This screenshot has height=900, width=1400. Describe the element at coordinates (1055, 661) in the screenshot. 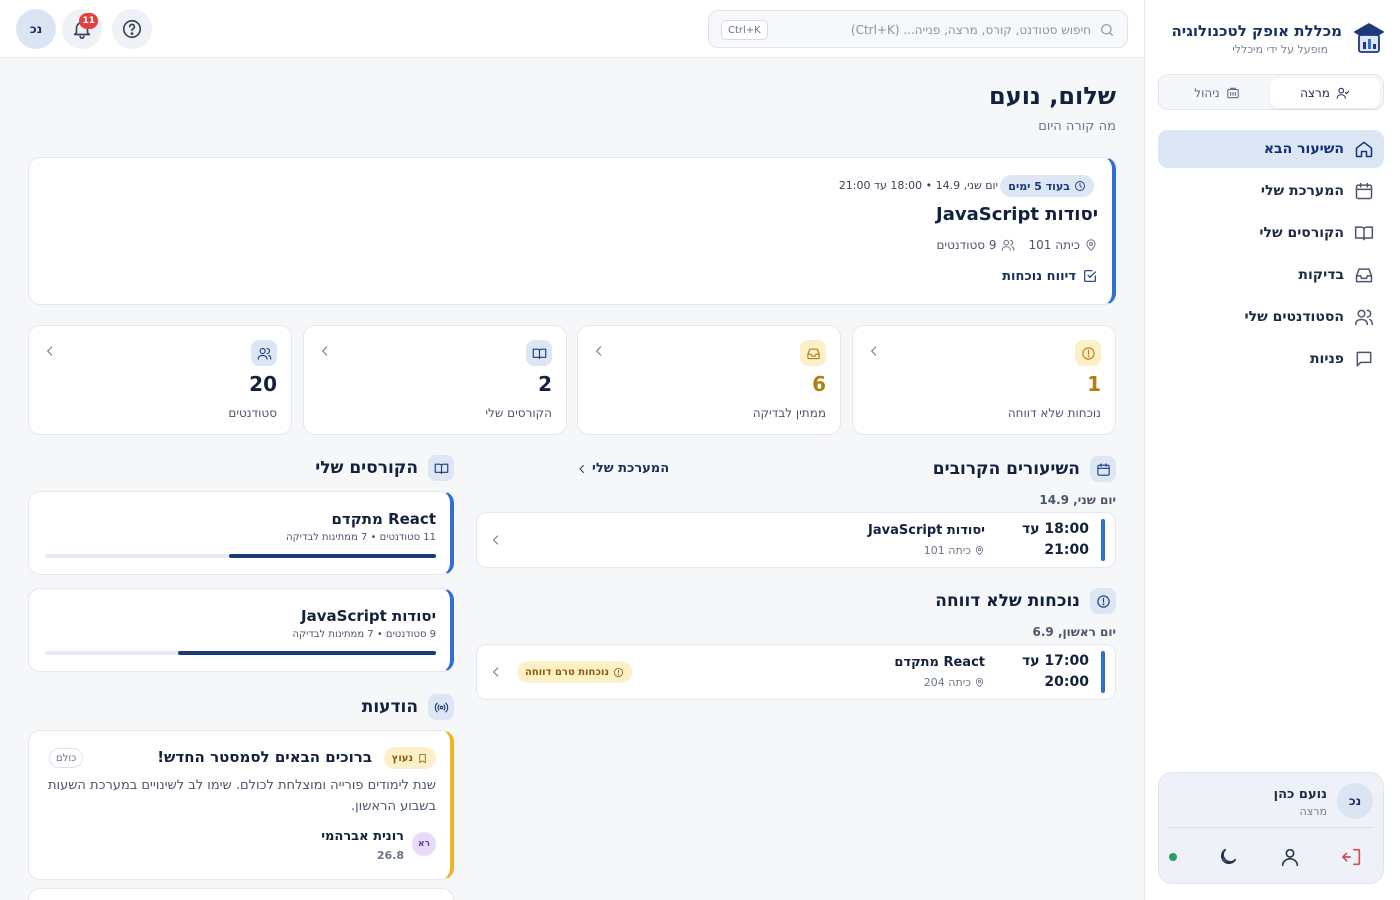

I see `lesson-start: 17:00 עד` at that location.